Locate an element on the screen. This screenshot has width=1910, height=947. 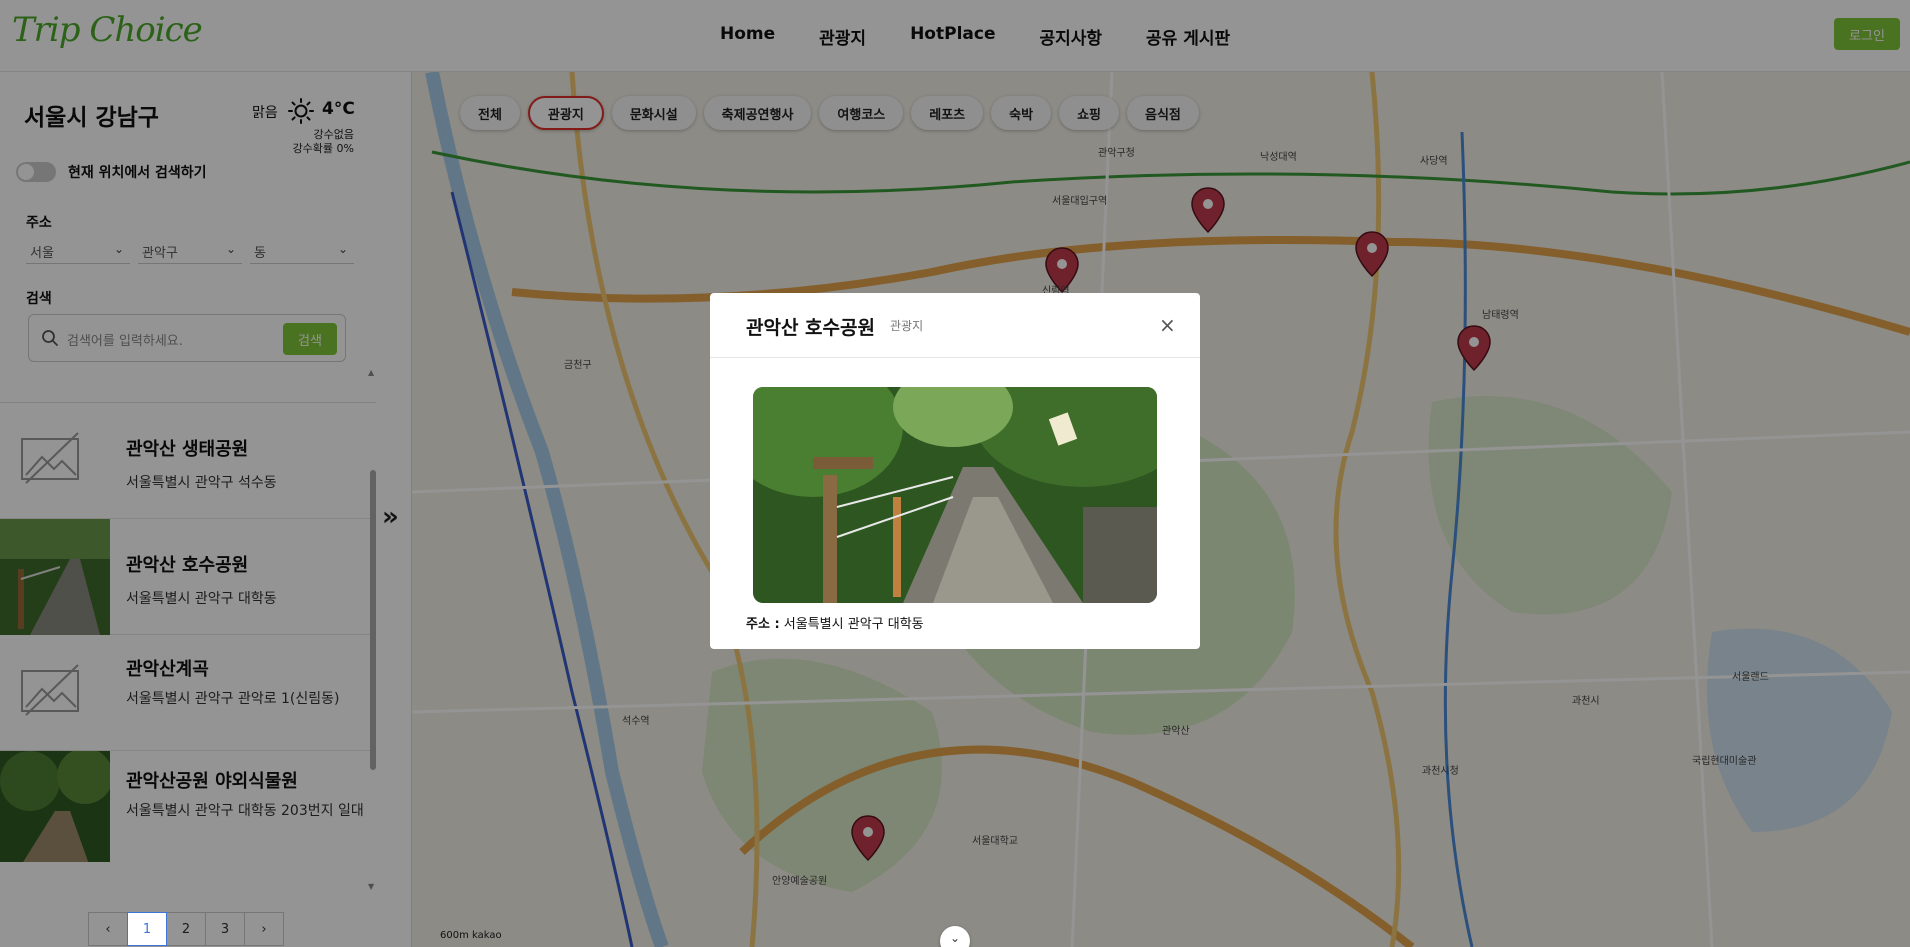
page-button-1: 1 is located at coordinates (147, 929).